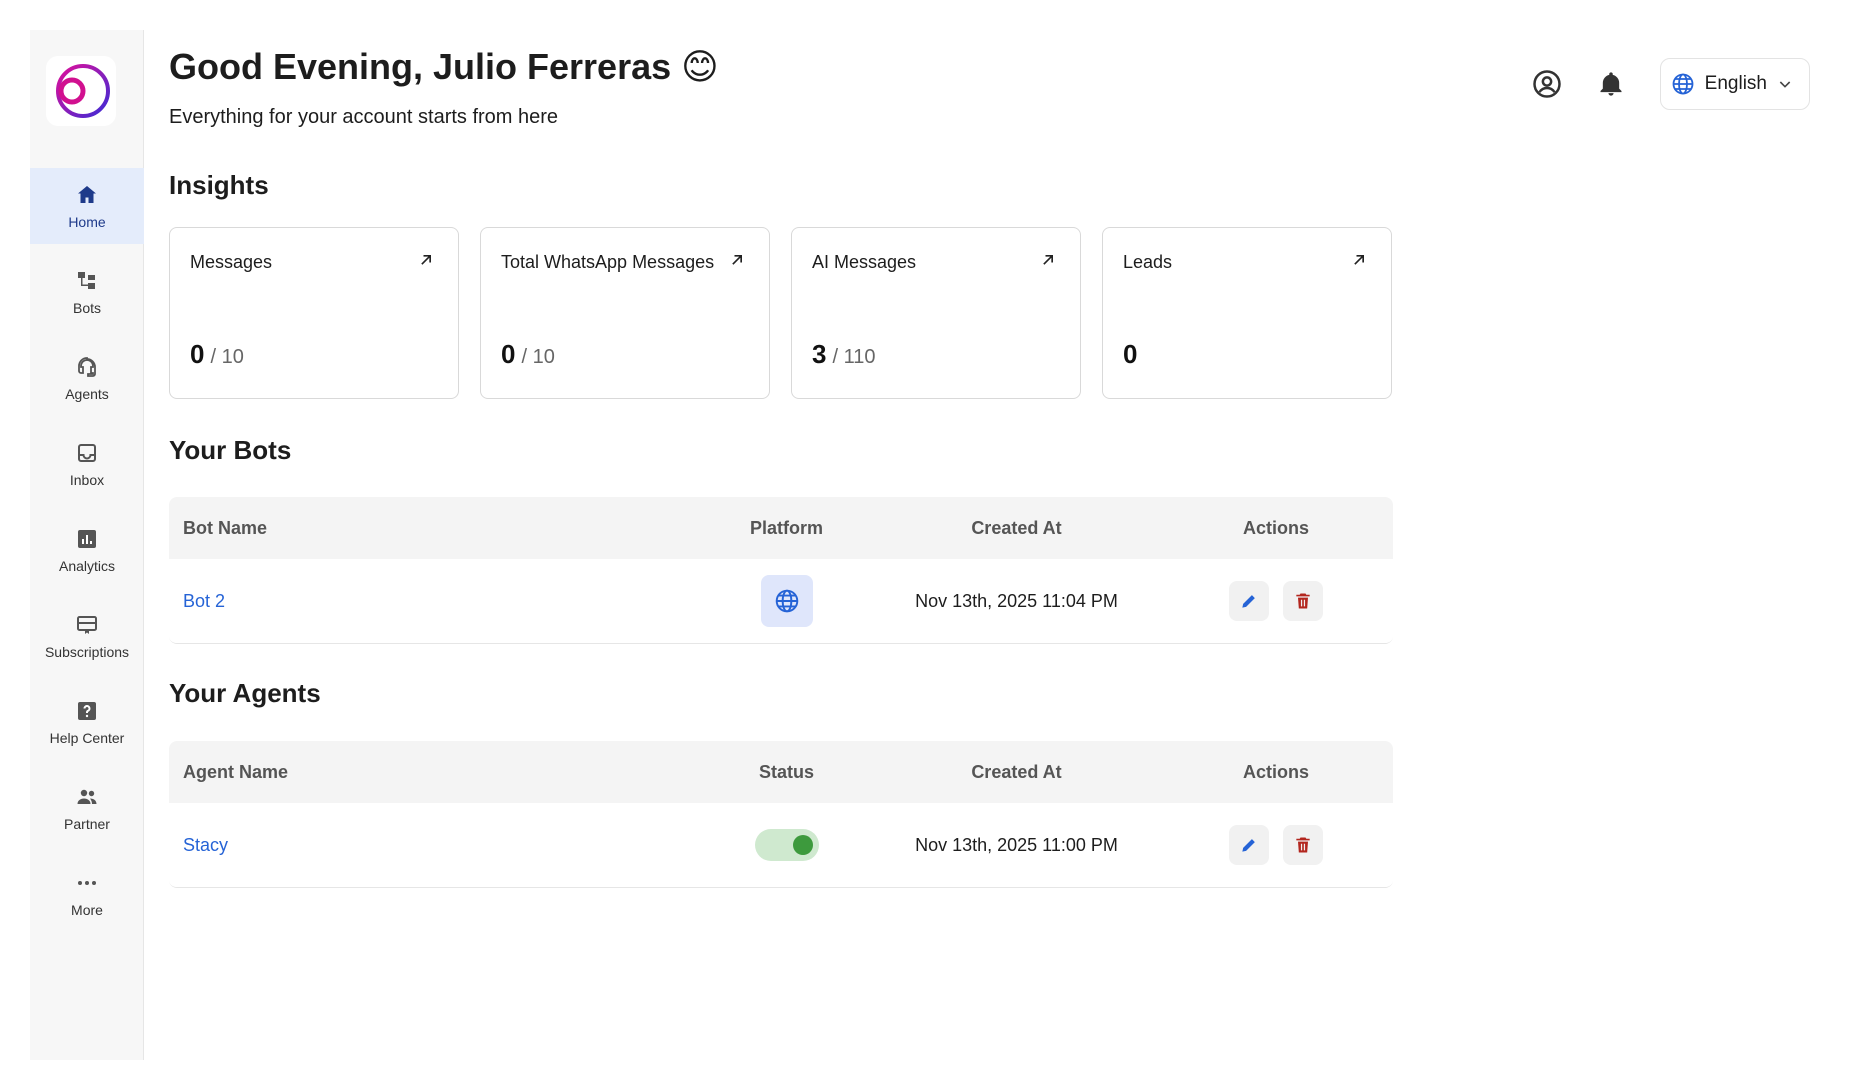 Image resolution: width=1866 pixels, height=1080 pixels. Describe the element at coordinates (786, 771) in the screenshot. I see `column-header: Status` at that location.